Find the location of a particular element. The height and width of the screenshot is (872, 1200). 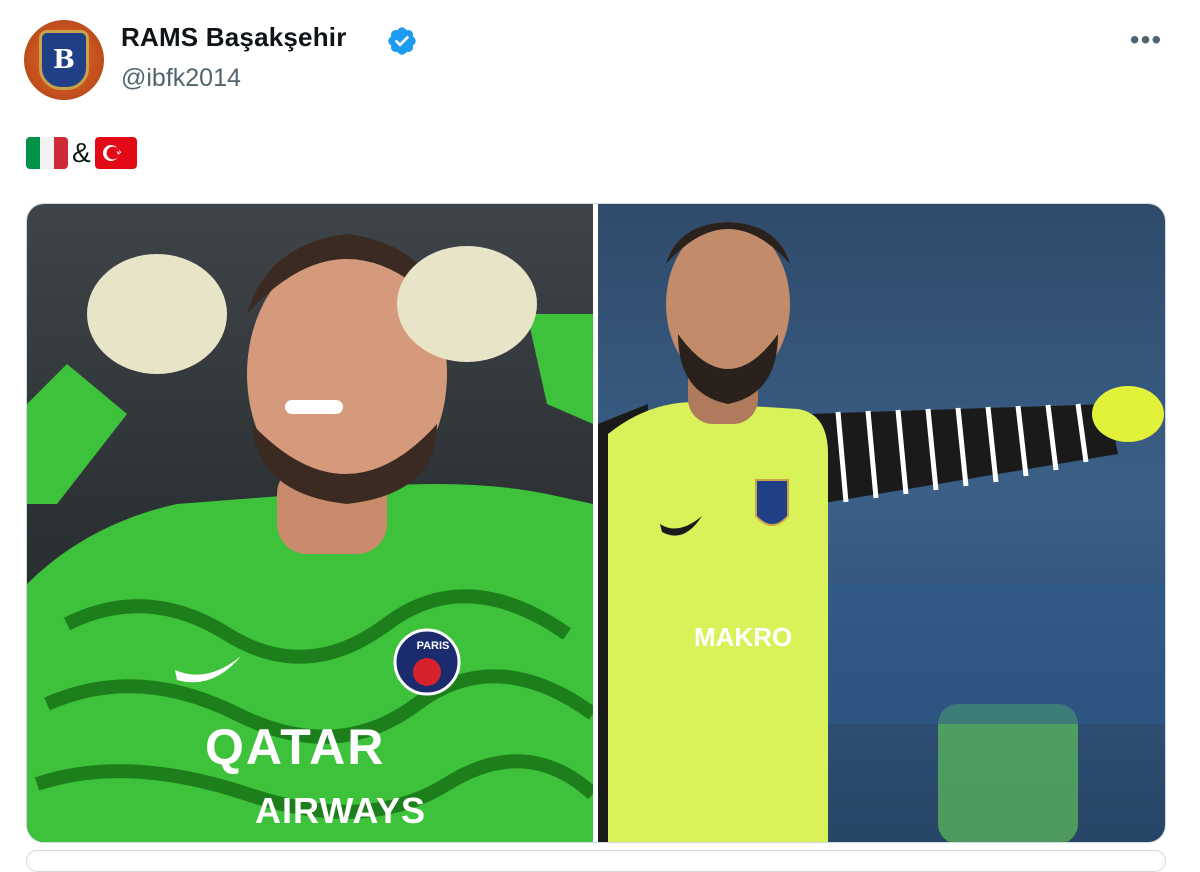

more-options-icon: ••• is located at coordinates (1146, 40).